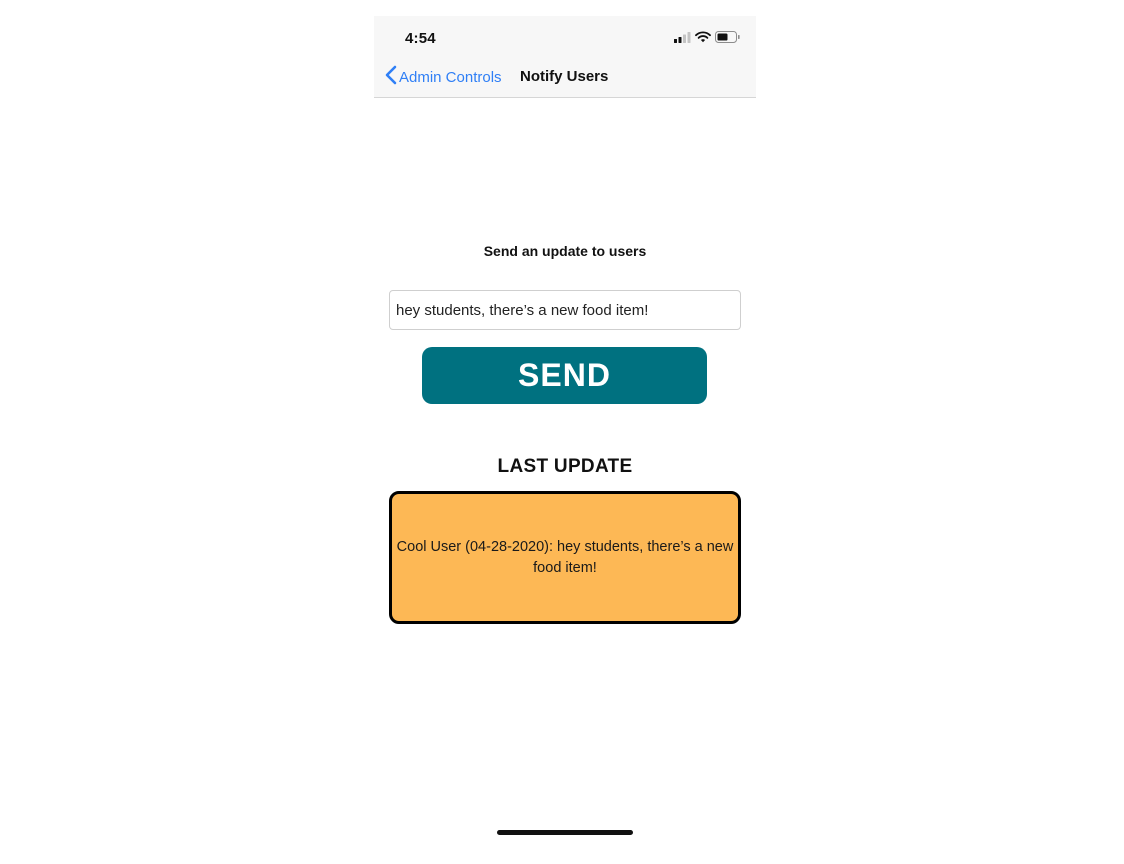 This screenshot has width=1124, height=864. I want to click on status-icons, so click(707, 39).